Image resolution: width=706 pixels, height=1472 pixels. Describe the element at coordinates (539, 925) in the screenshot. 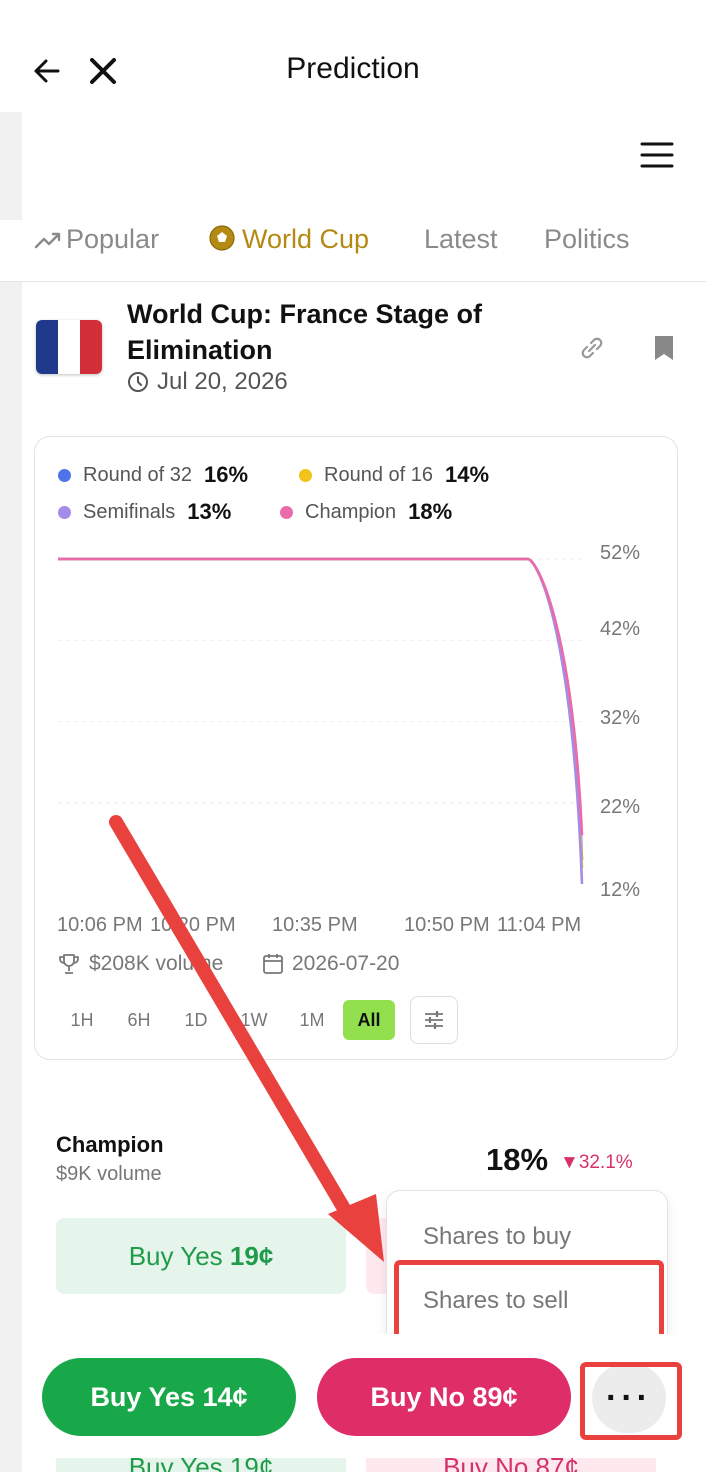

I see `x-tick-label: 11:04 PM` at that location.